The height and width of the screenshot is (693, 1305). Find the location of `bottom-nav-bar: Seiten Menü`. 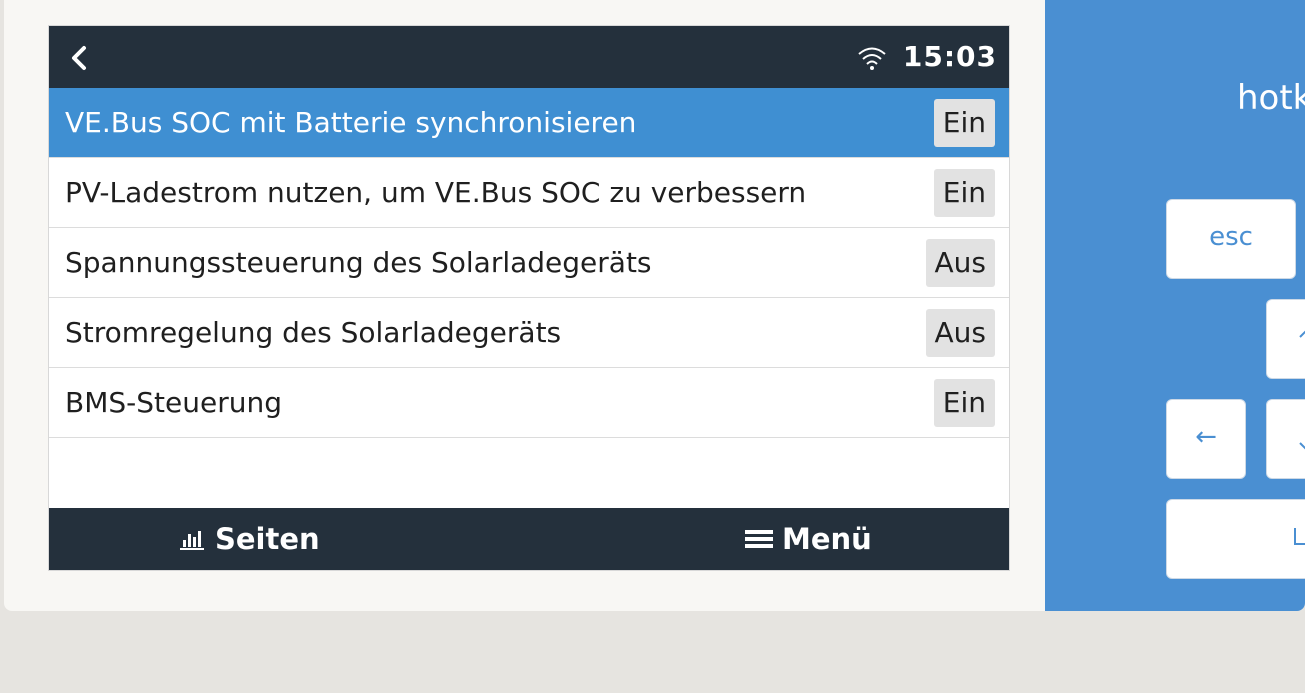

bottom-nav-bar: Seiten Menü is located at coordinates (529, 539).